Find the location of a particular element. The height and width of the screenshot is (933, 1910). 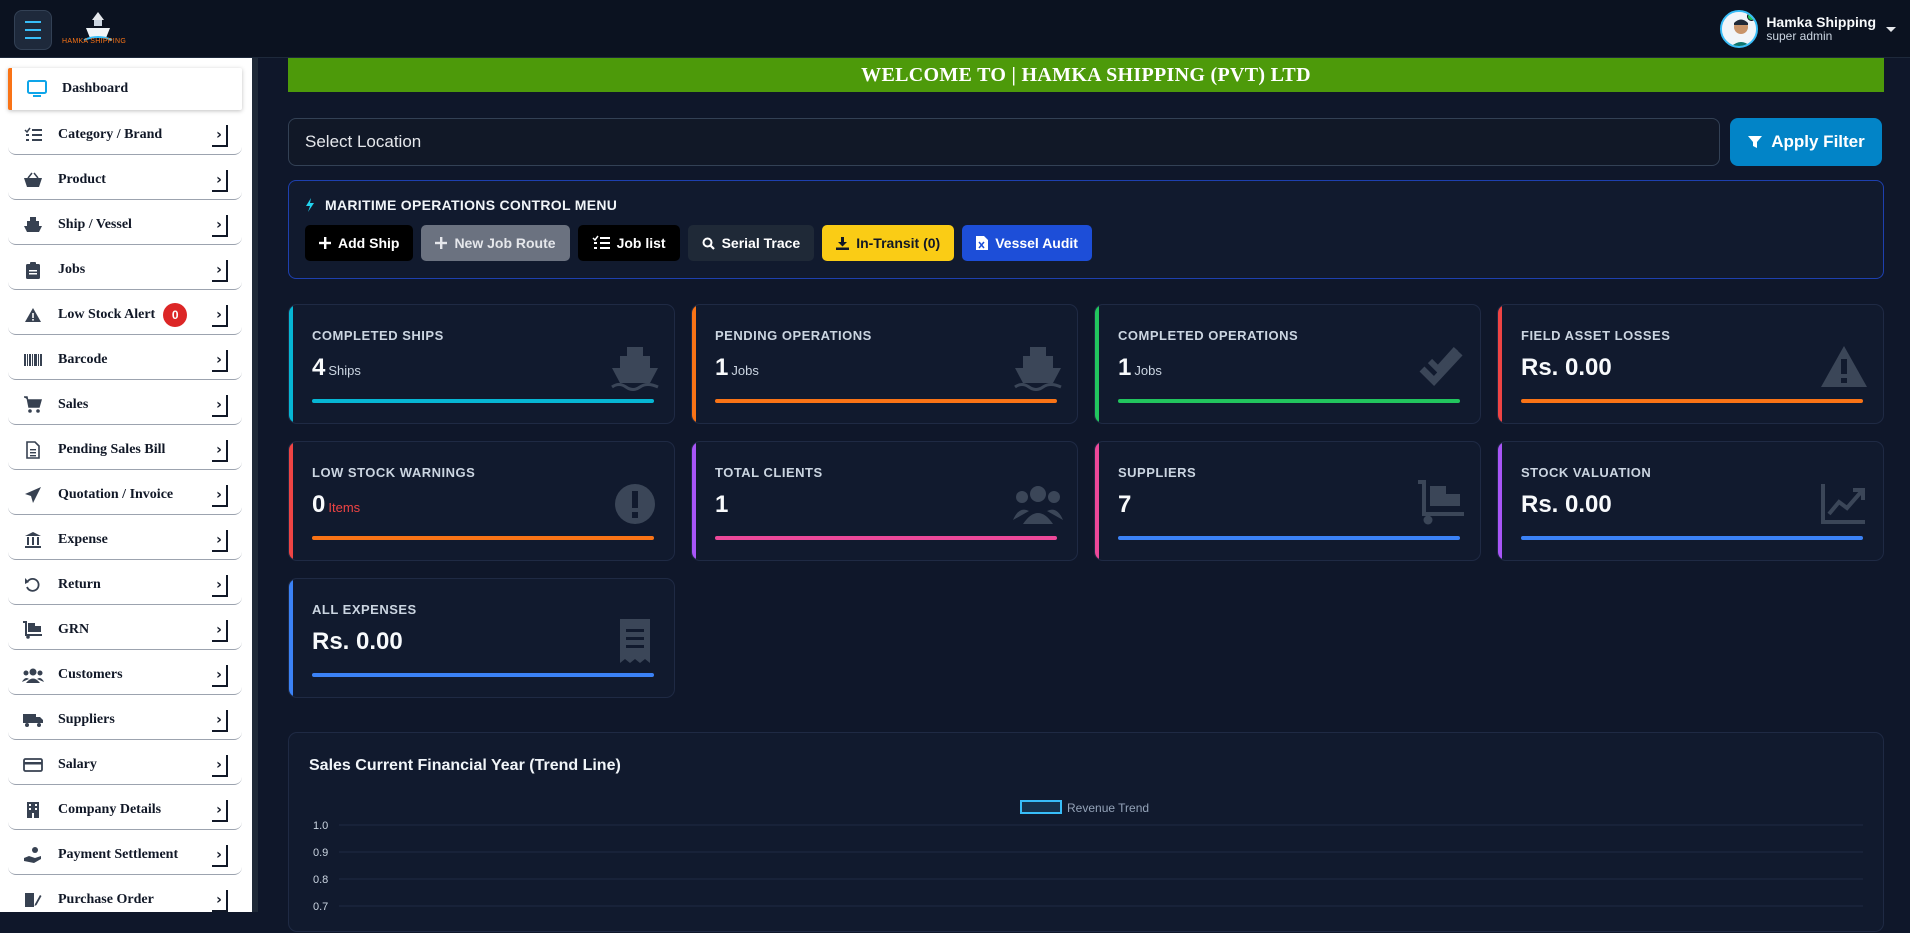

list-icon is located at coordinates (33, 135).